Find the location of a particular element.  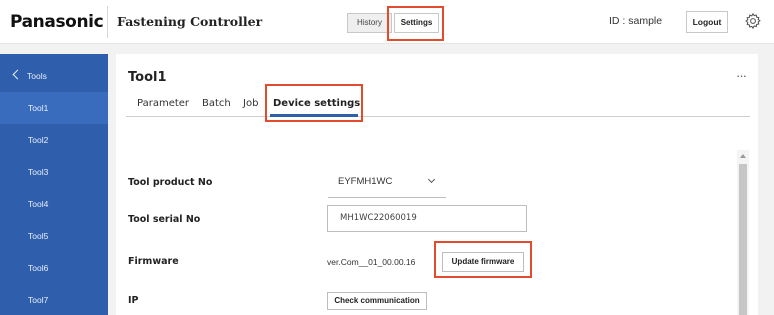

product-no-underline is located at coordinates (387, 197).